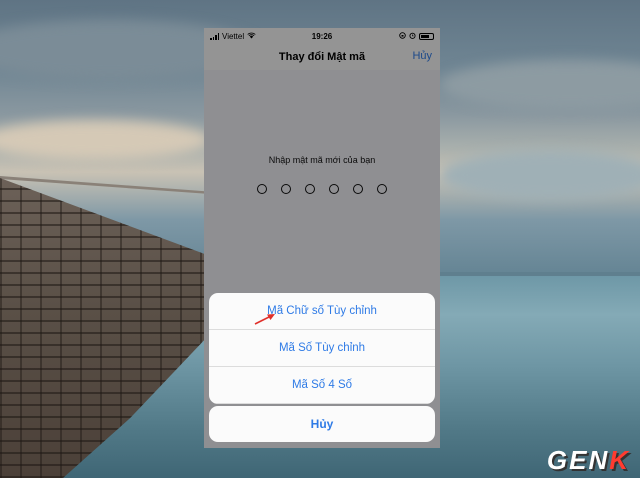  I want to click on option-custom-alphanumeric: Mã Chữ số Tùy chỉnh, so click(322, 311).